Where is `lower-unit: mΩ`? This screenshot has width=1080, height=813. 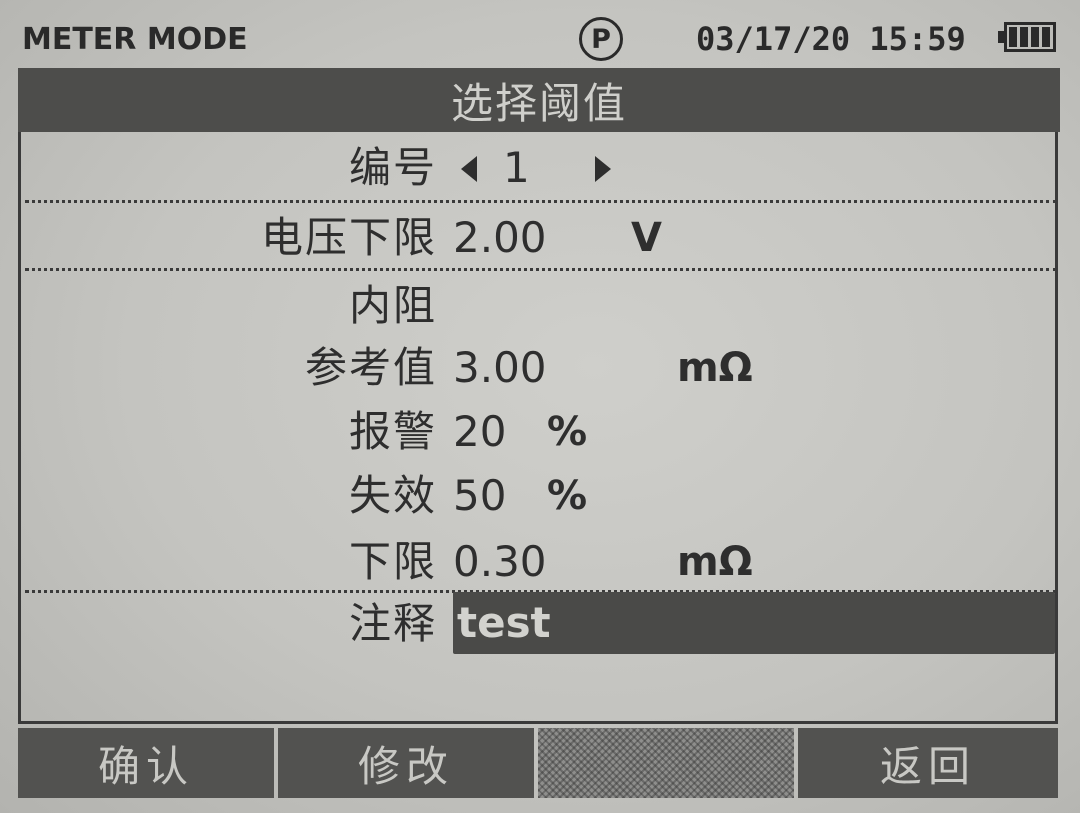
lower-unit: mΩ is located at coordinates (715, 562).